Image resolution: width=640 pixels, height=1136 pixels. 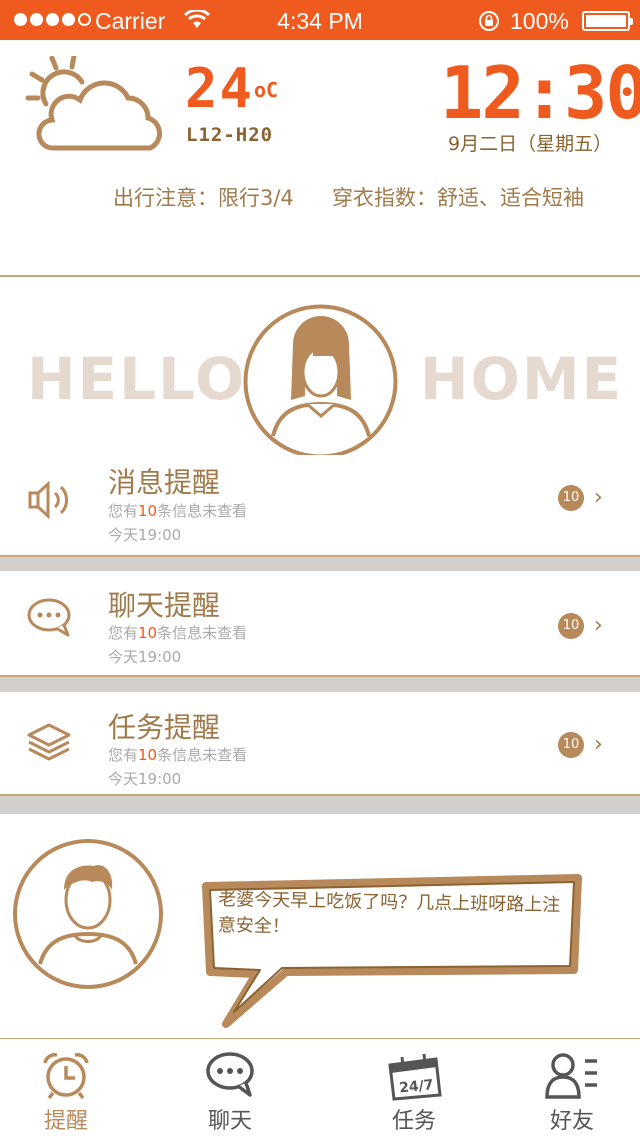 I want to click on temperature-range: L12-H20, so click(x=230, y=135).